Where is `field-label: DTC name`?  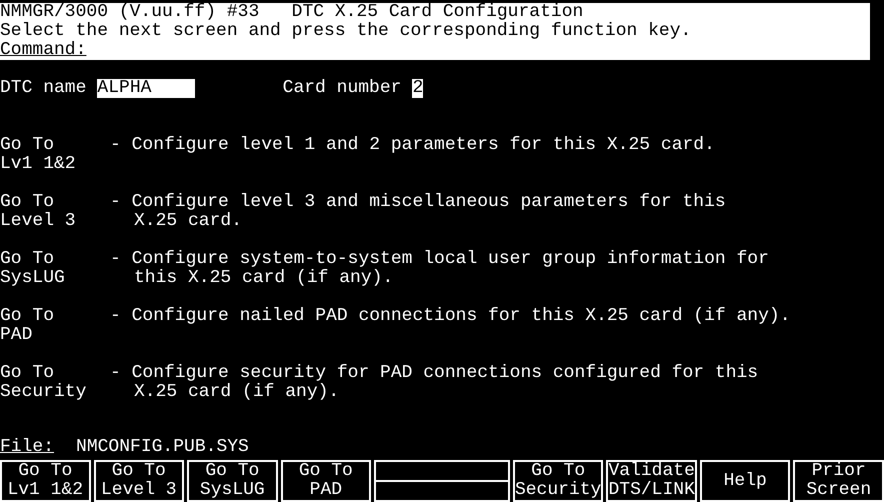
field-label: DTC name is located at coordinates (43, 88).